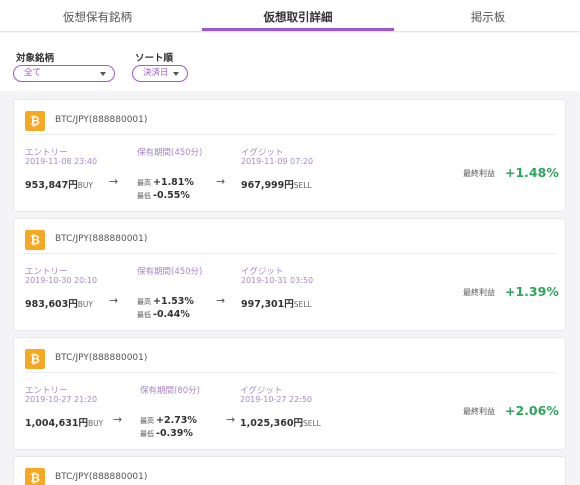 The height and width of the screenshot is (485, 580). What do you see at coordinates (276, 185) in the screenshot?
I see `exit-price: 967,999円SELL` at bounding box center [276, 185].